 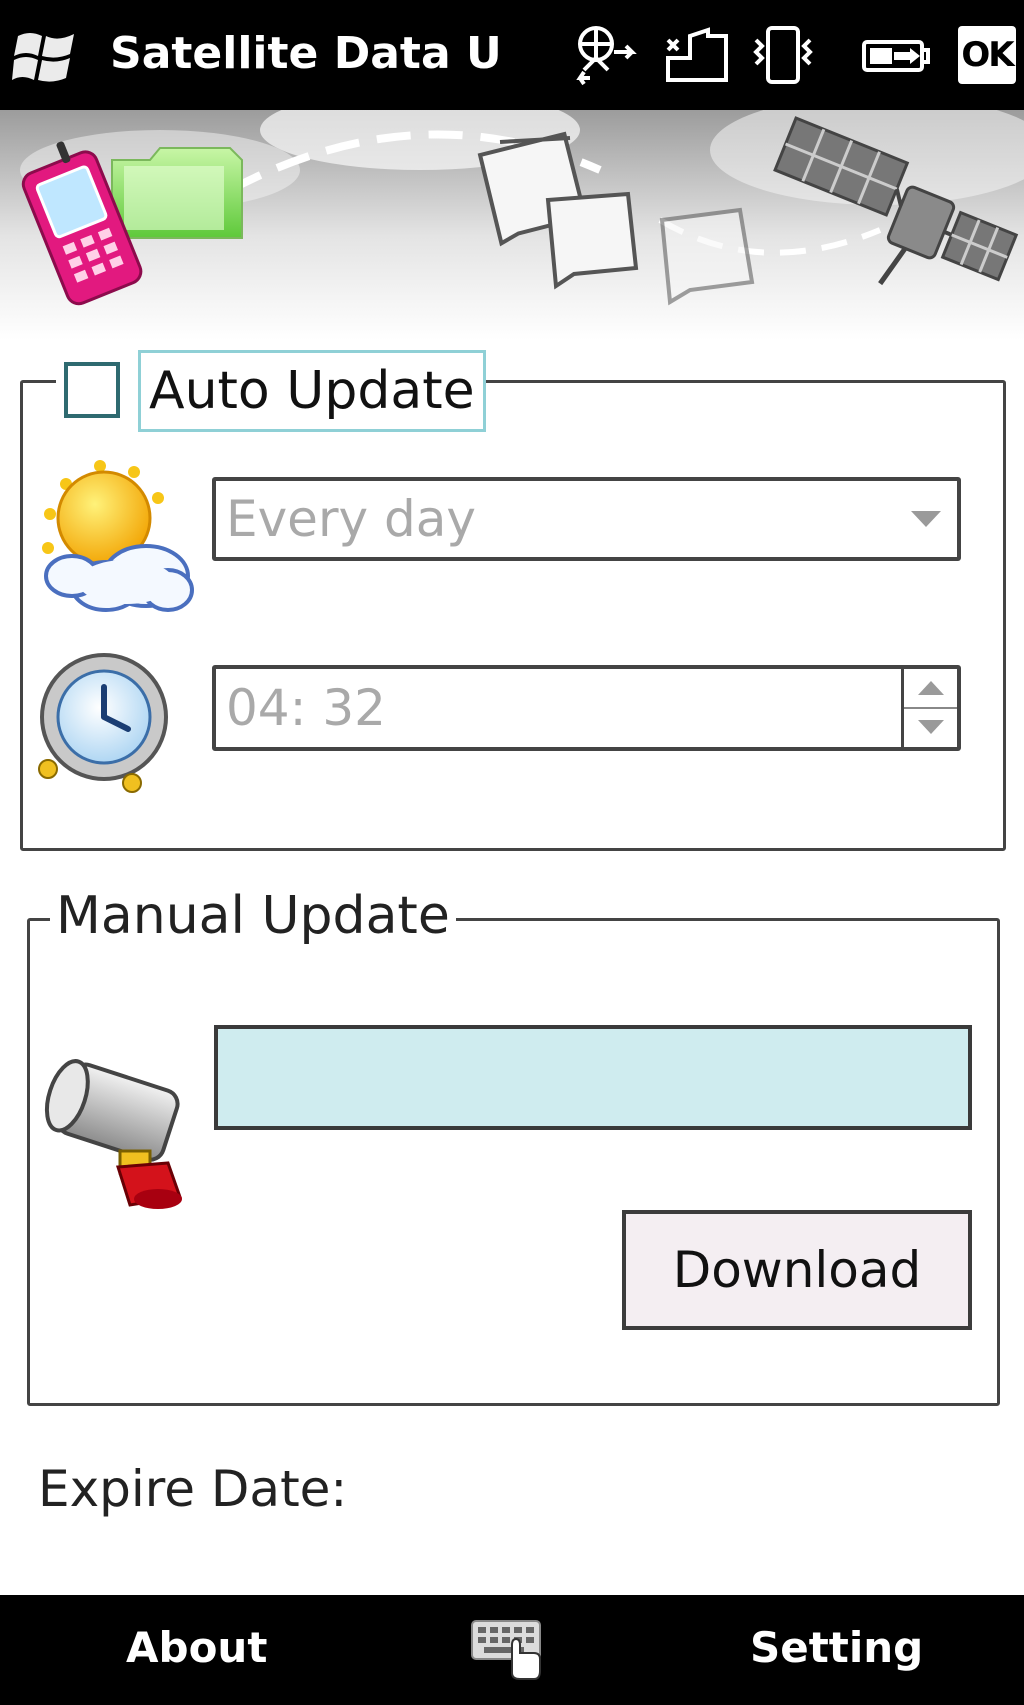 What do you see at coordinates (930, 689) in the screenshot?
I see `spin-up-icon` at bounding box center [930, 689].